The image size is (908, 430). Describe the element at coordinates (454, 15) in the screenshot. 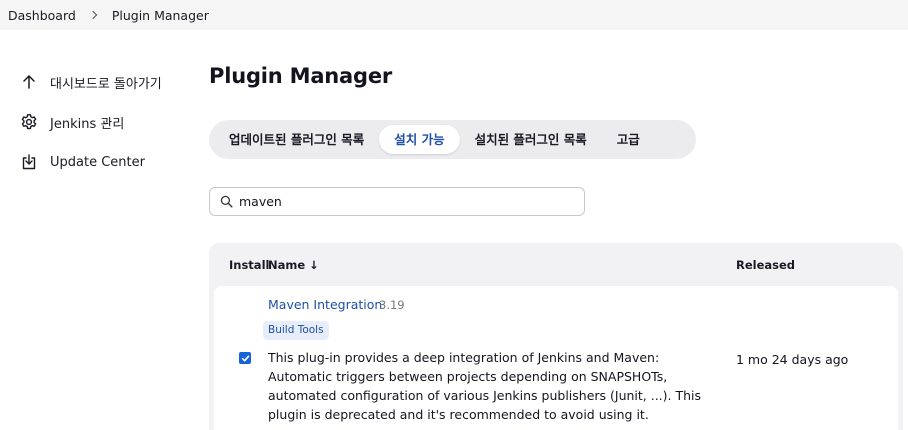

I see `breadcrumb: Dashboard Plugin Manager` at that location.